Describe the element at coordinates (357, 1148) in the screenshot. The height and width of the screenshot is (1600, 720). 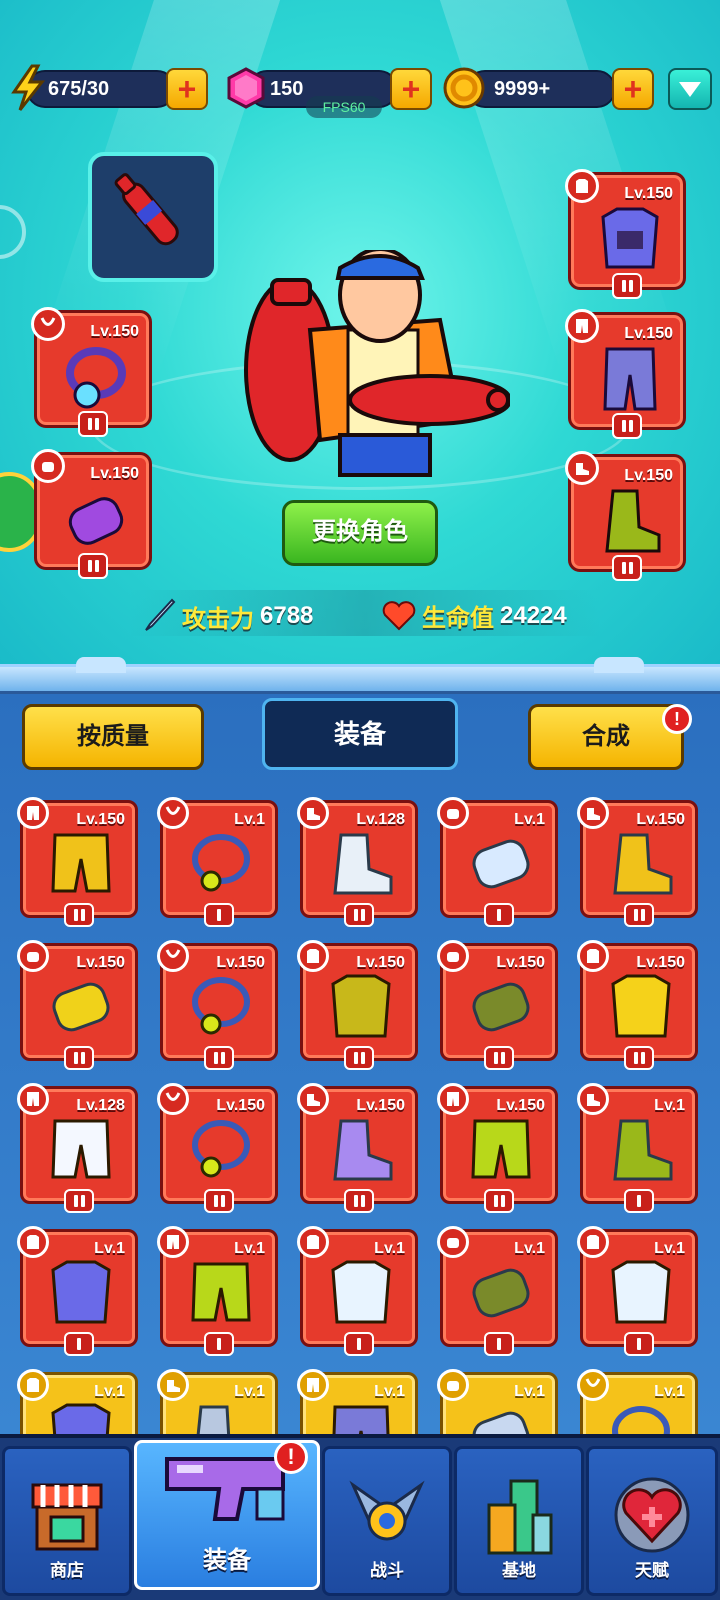
I see `inventory-item-purple-boot: Lv.150` at that location.